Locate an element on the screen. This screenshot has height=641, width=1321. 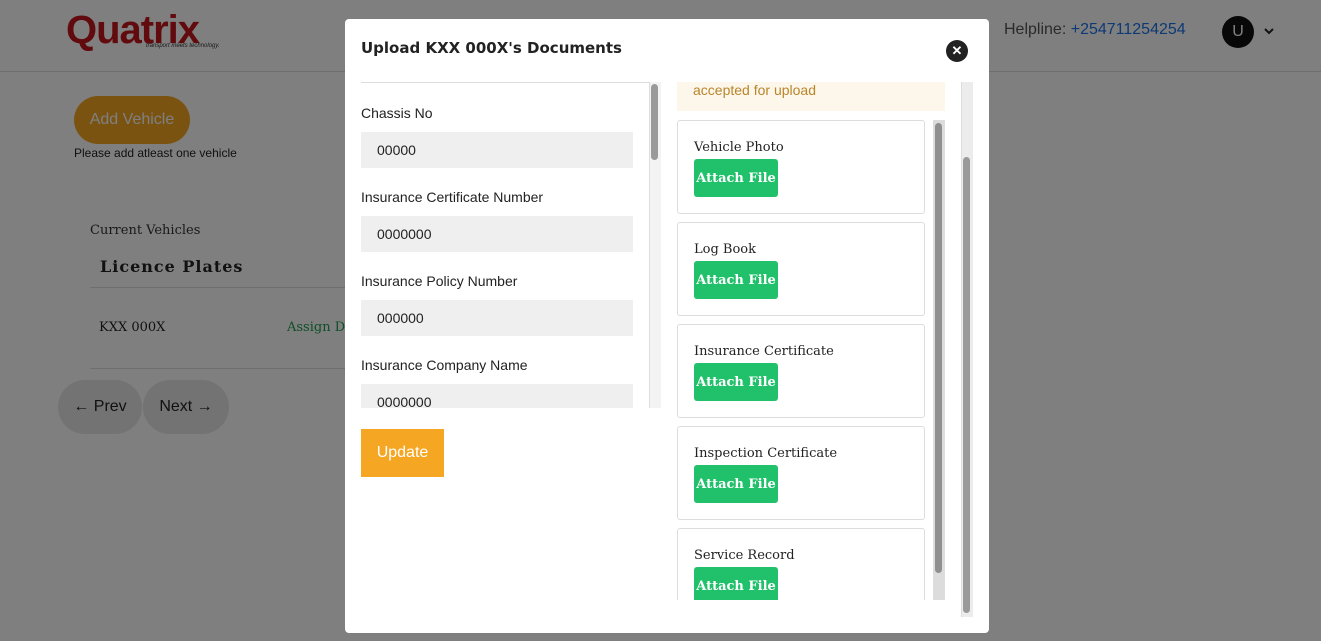
insurance-certificate-number-label: Insurance Certificate Number is located at coordinates (452, 197).